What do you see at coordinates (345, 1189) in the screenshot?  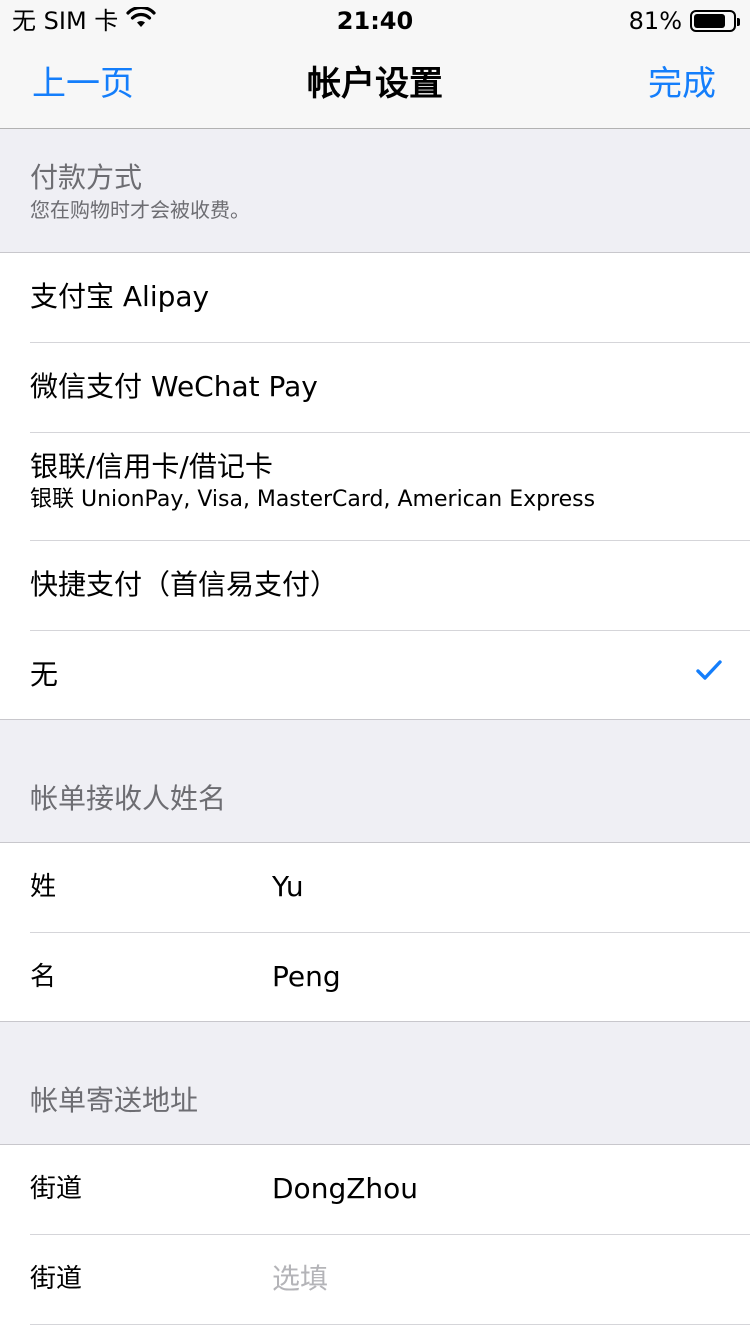 I see `street-field: DongZhou` at bounding box center [345, 1189].